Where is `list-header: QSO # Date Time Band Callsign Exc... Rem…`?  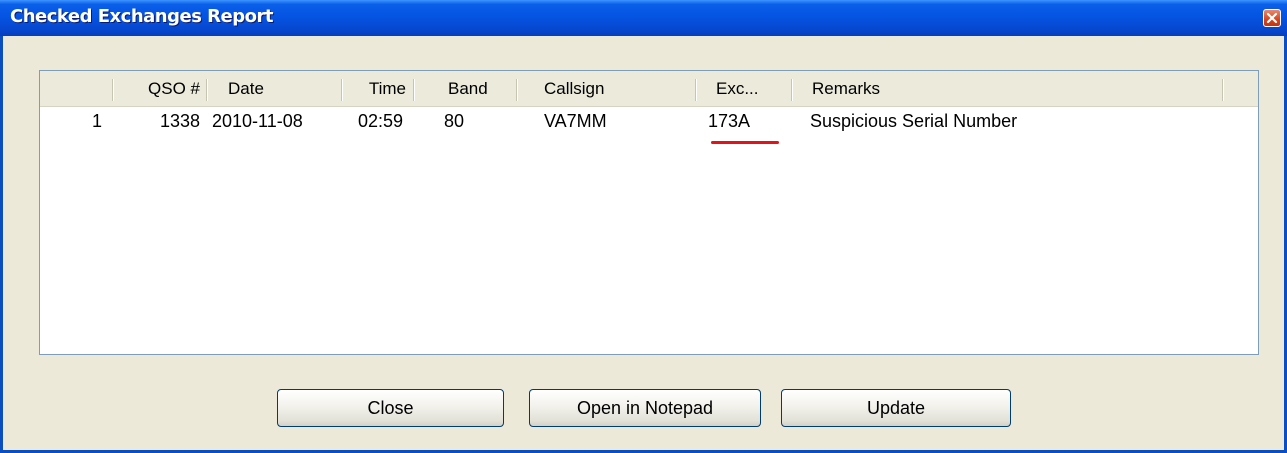
list-header: QSO # Date Time Band Callsign Exc... Rem… is located at coordinates (649, 89).